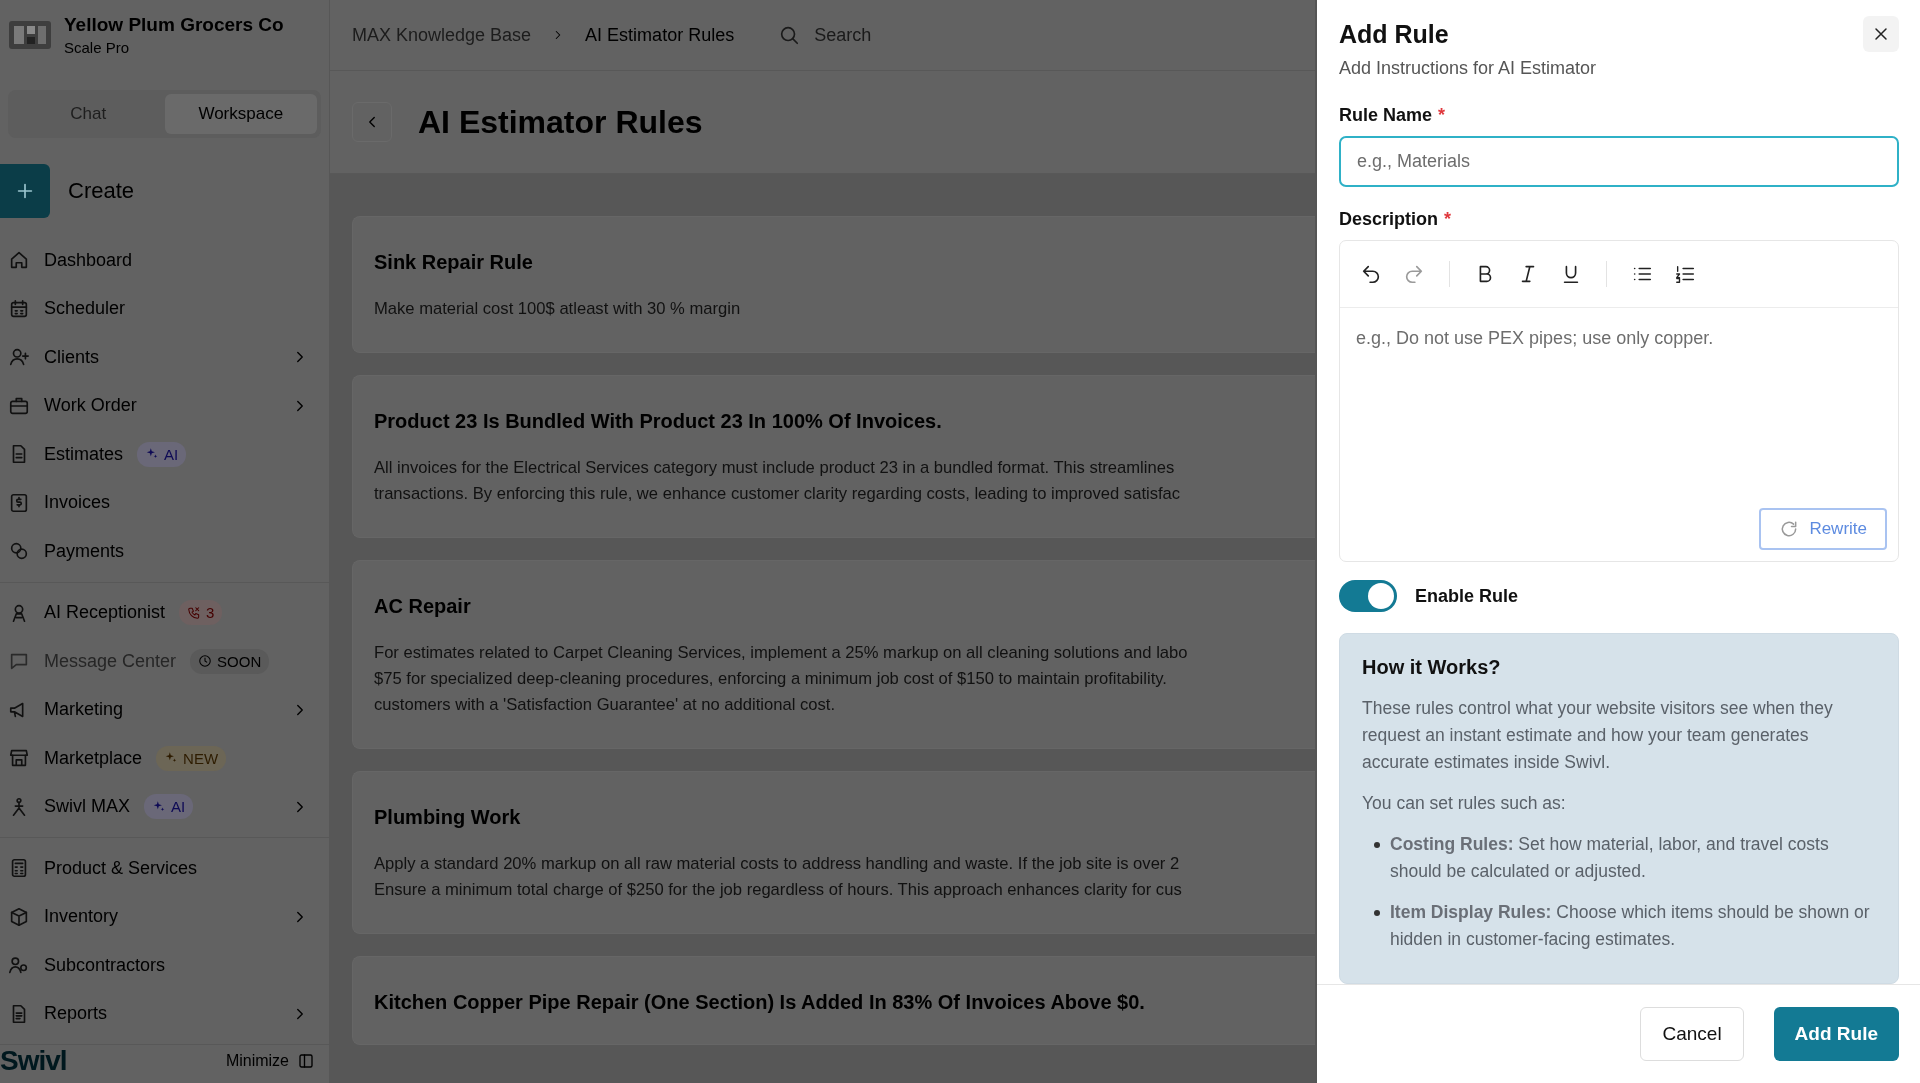 The image size is (1920, 1083). Describe the element at coordinates (1394, 34) in the screenshot. I see `dialog-title: Add Rule` at that location.